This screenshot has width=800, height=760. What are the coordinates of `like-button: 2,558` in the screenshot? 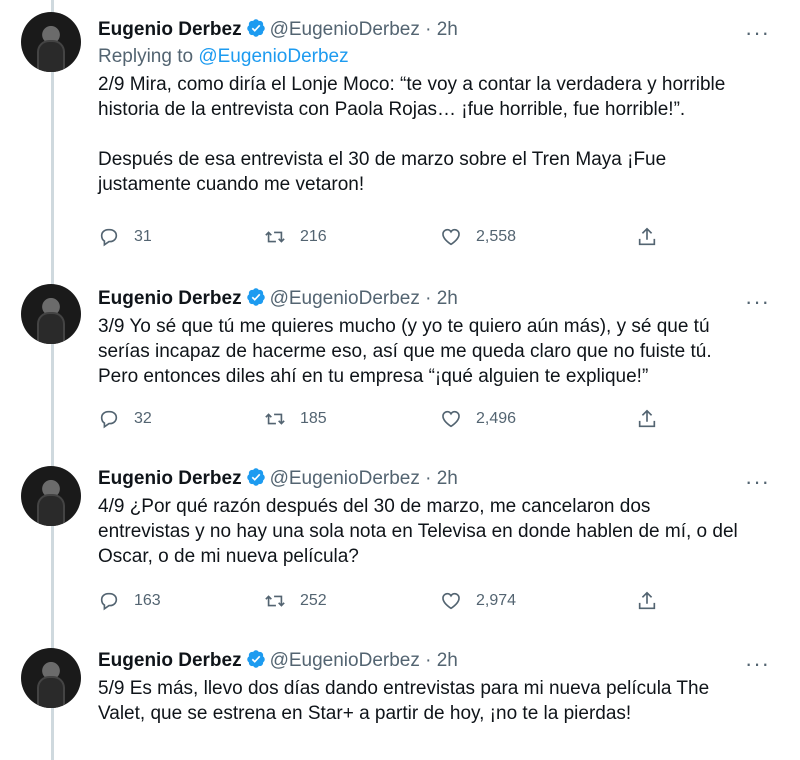 It's located at (478, 237).